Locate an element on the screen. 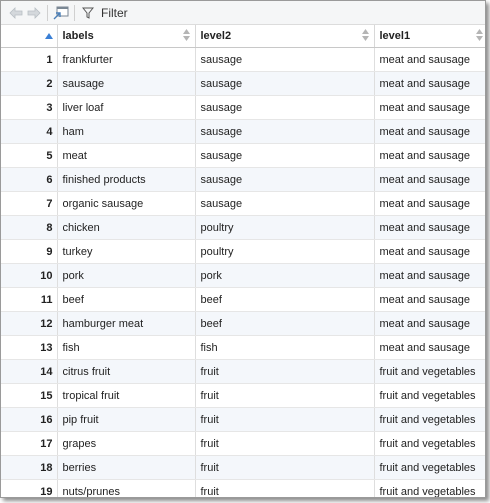 The height and width of the screenshot is (503, 490). row-index: 3 is located at coordinates (29, 107).